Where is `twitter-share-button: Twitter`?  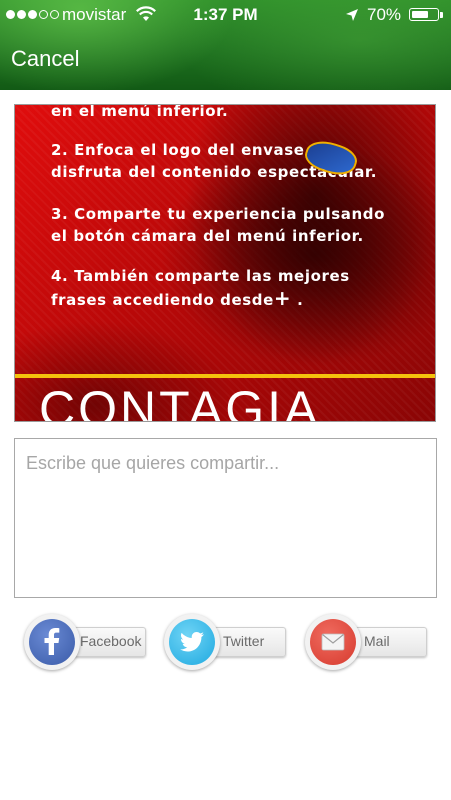
twitter-share-button: Twitter is located at coordinates (225, 643).